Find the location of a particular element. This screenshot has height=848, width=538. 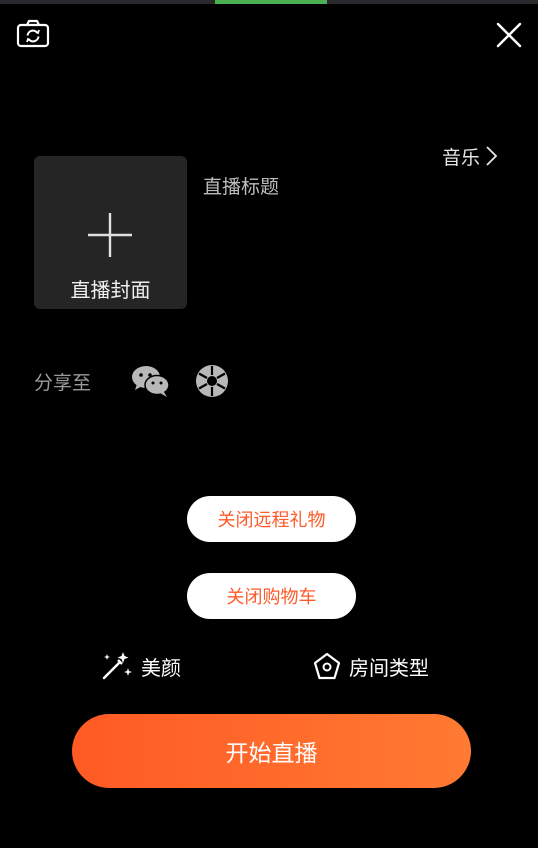

wechat-icon is located at coordinates (151, 381).